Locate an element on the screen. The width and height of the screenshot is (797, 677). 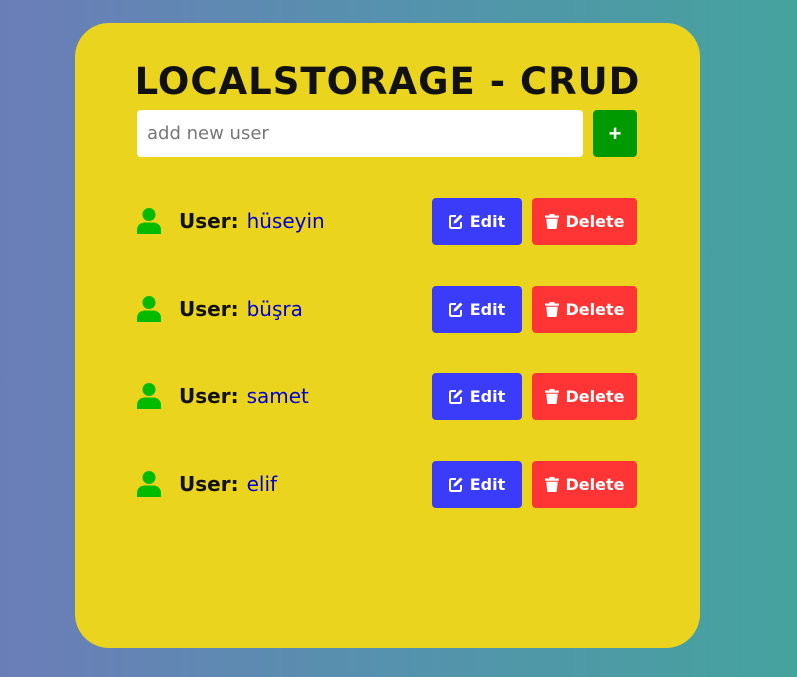
page-title: LOCALSTORAGE - CRUD is located at coordinates (387, 81).